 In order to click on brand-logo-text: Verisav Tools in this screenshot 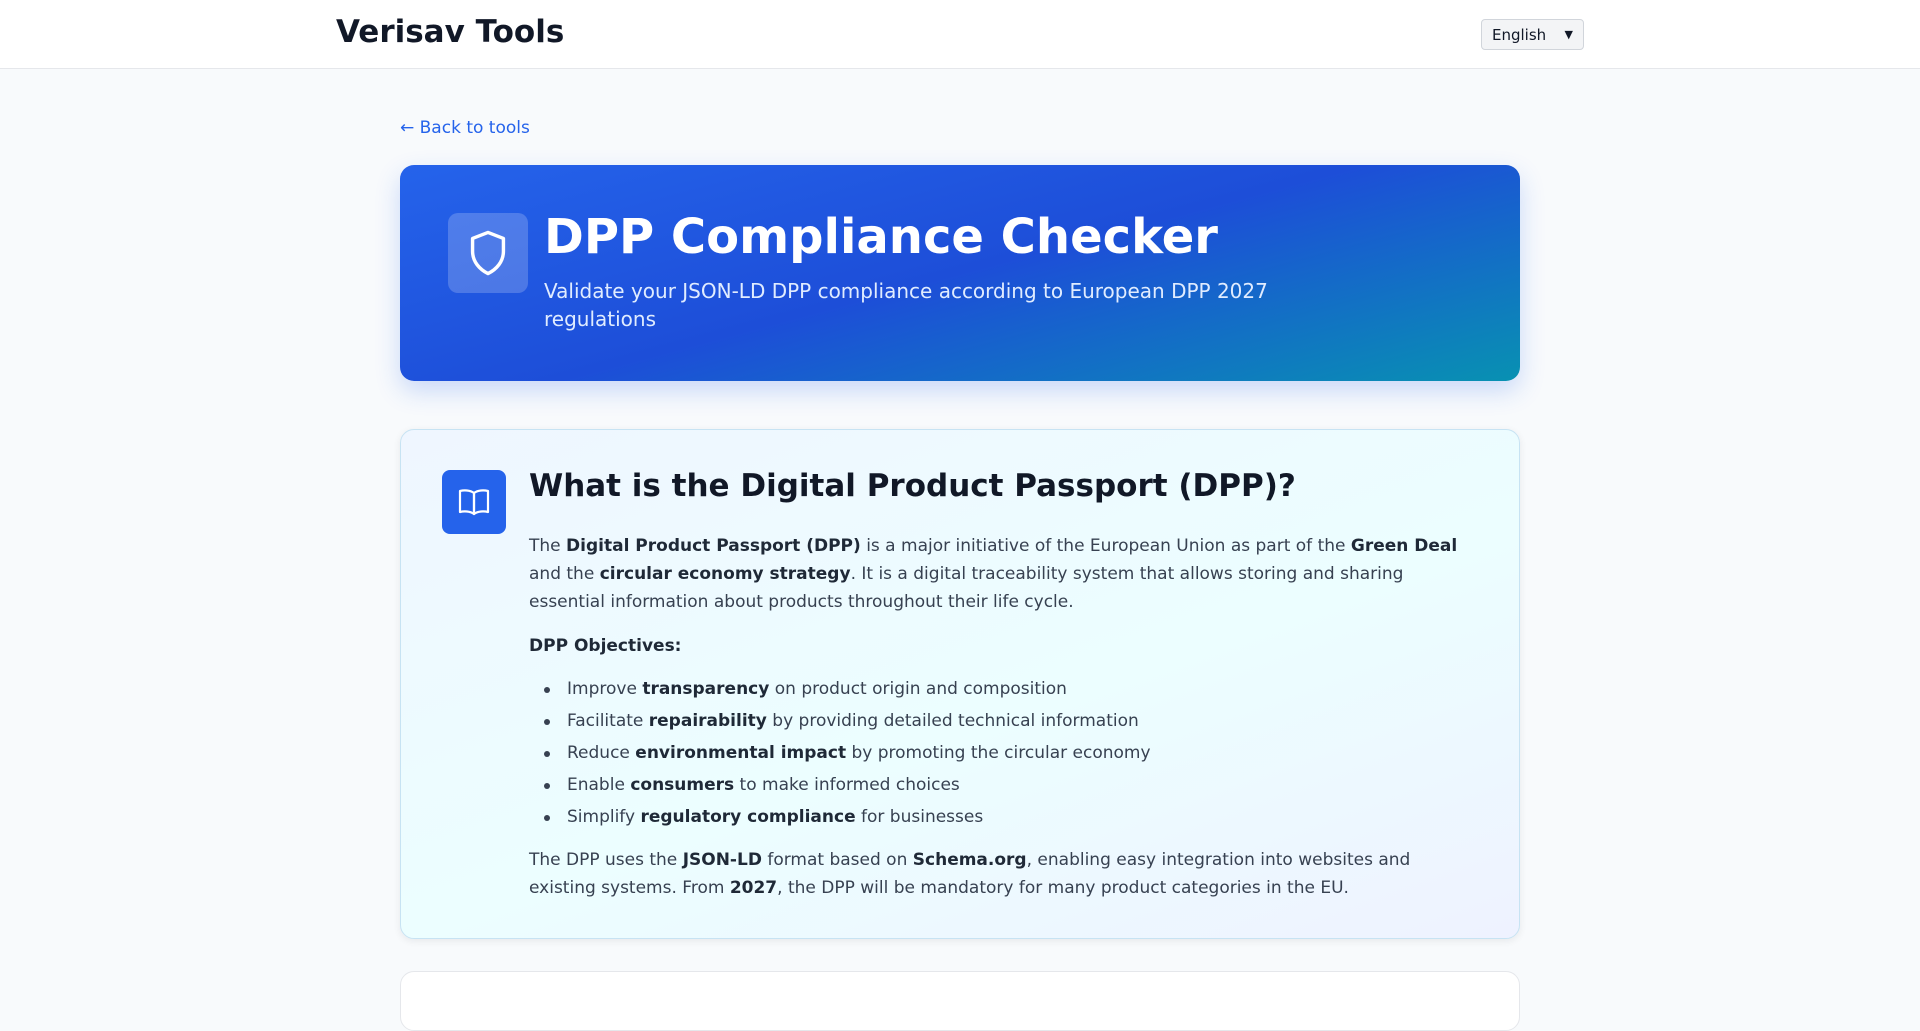, I will do `click(450, 32)`.